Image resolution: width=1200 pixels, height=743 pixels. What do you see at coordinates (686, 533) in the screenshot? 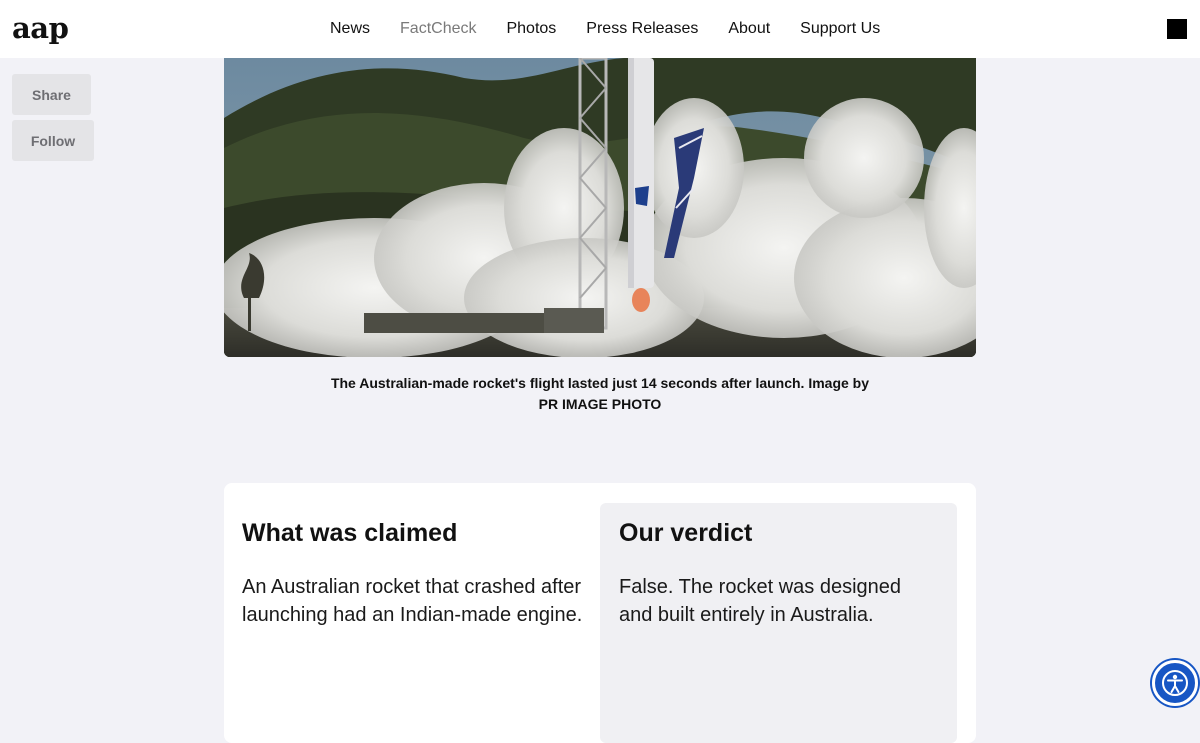
I see `verdict-heading: Our verdict` at bounding box center [686, 533].